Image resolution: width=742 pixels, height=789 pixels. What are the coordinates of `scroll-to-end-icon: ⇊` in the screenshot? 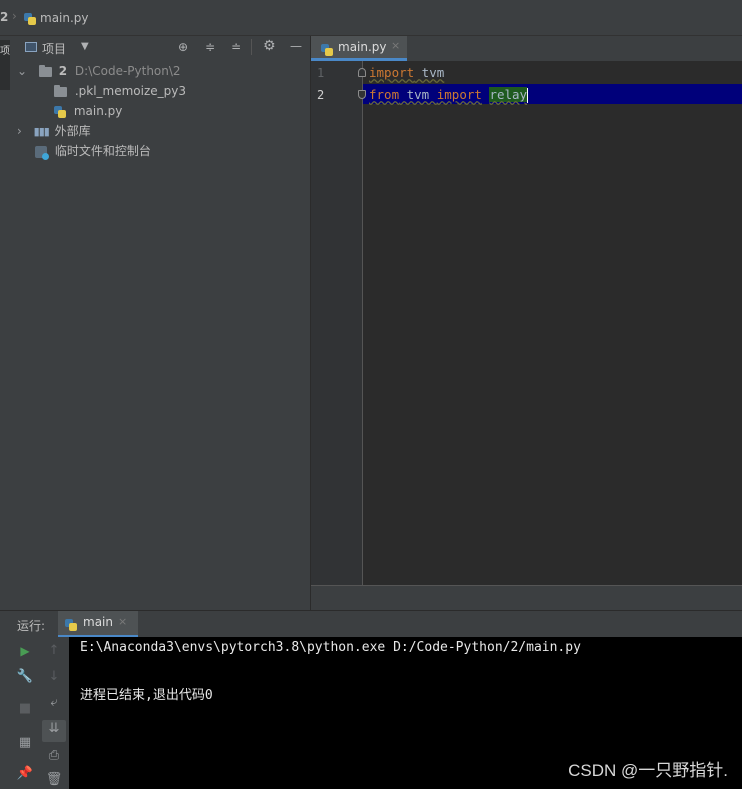 It's located at (54, 731).